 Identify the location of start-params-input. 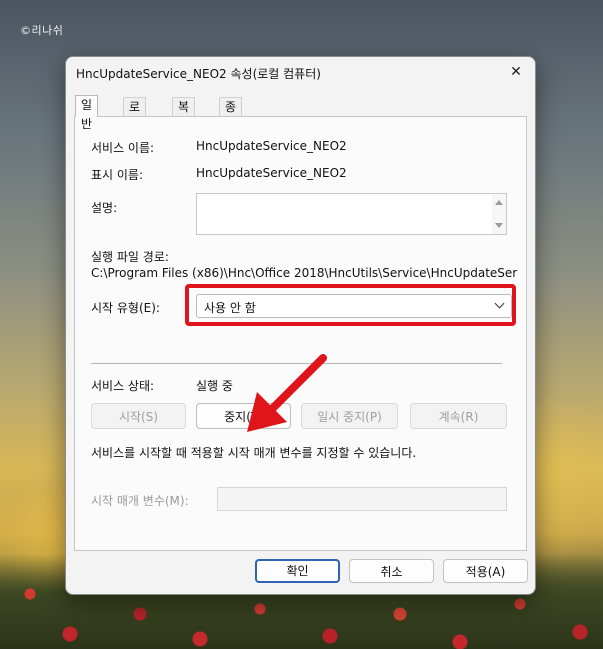
(362, 499).